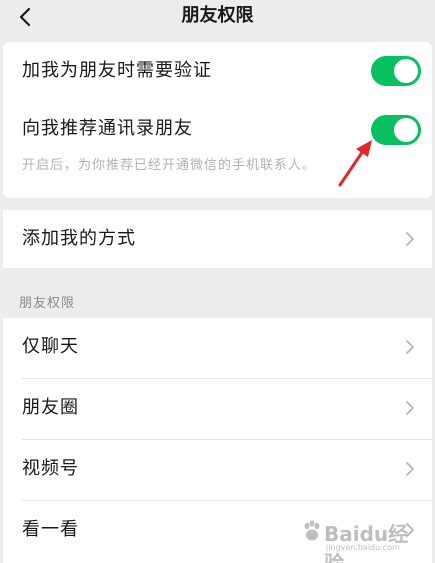 The width and height of the screenshot is (435, 563). I want to click on page-title: 朋友权限, so click(217, 15).